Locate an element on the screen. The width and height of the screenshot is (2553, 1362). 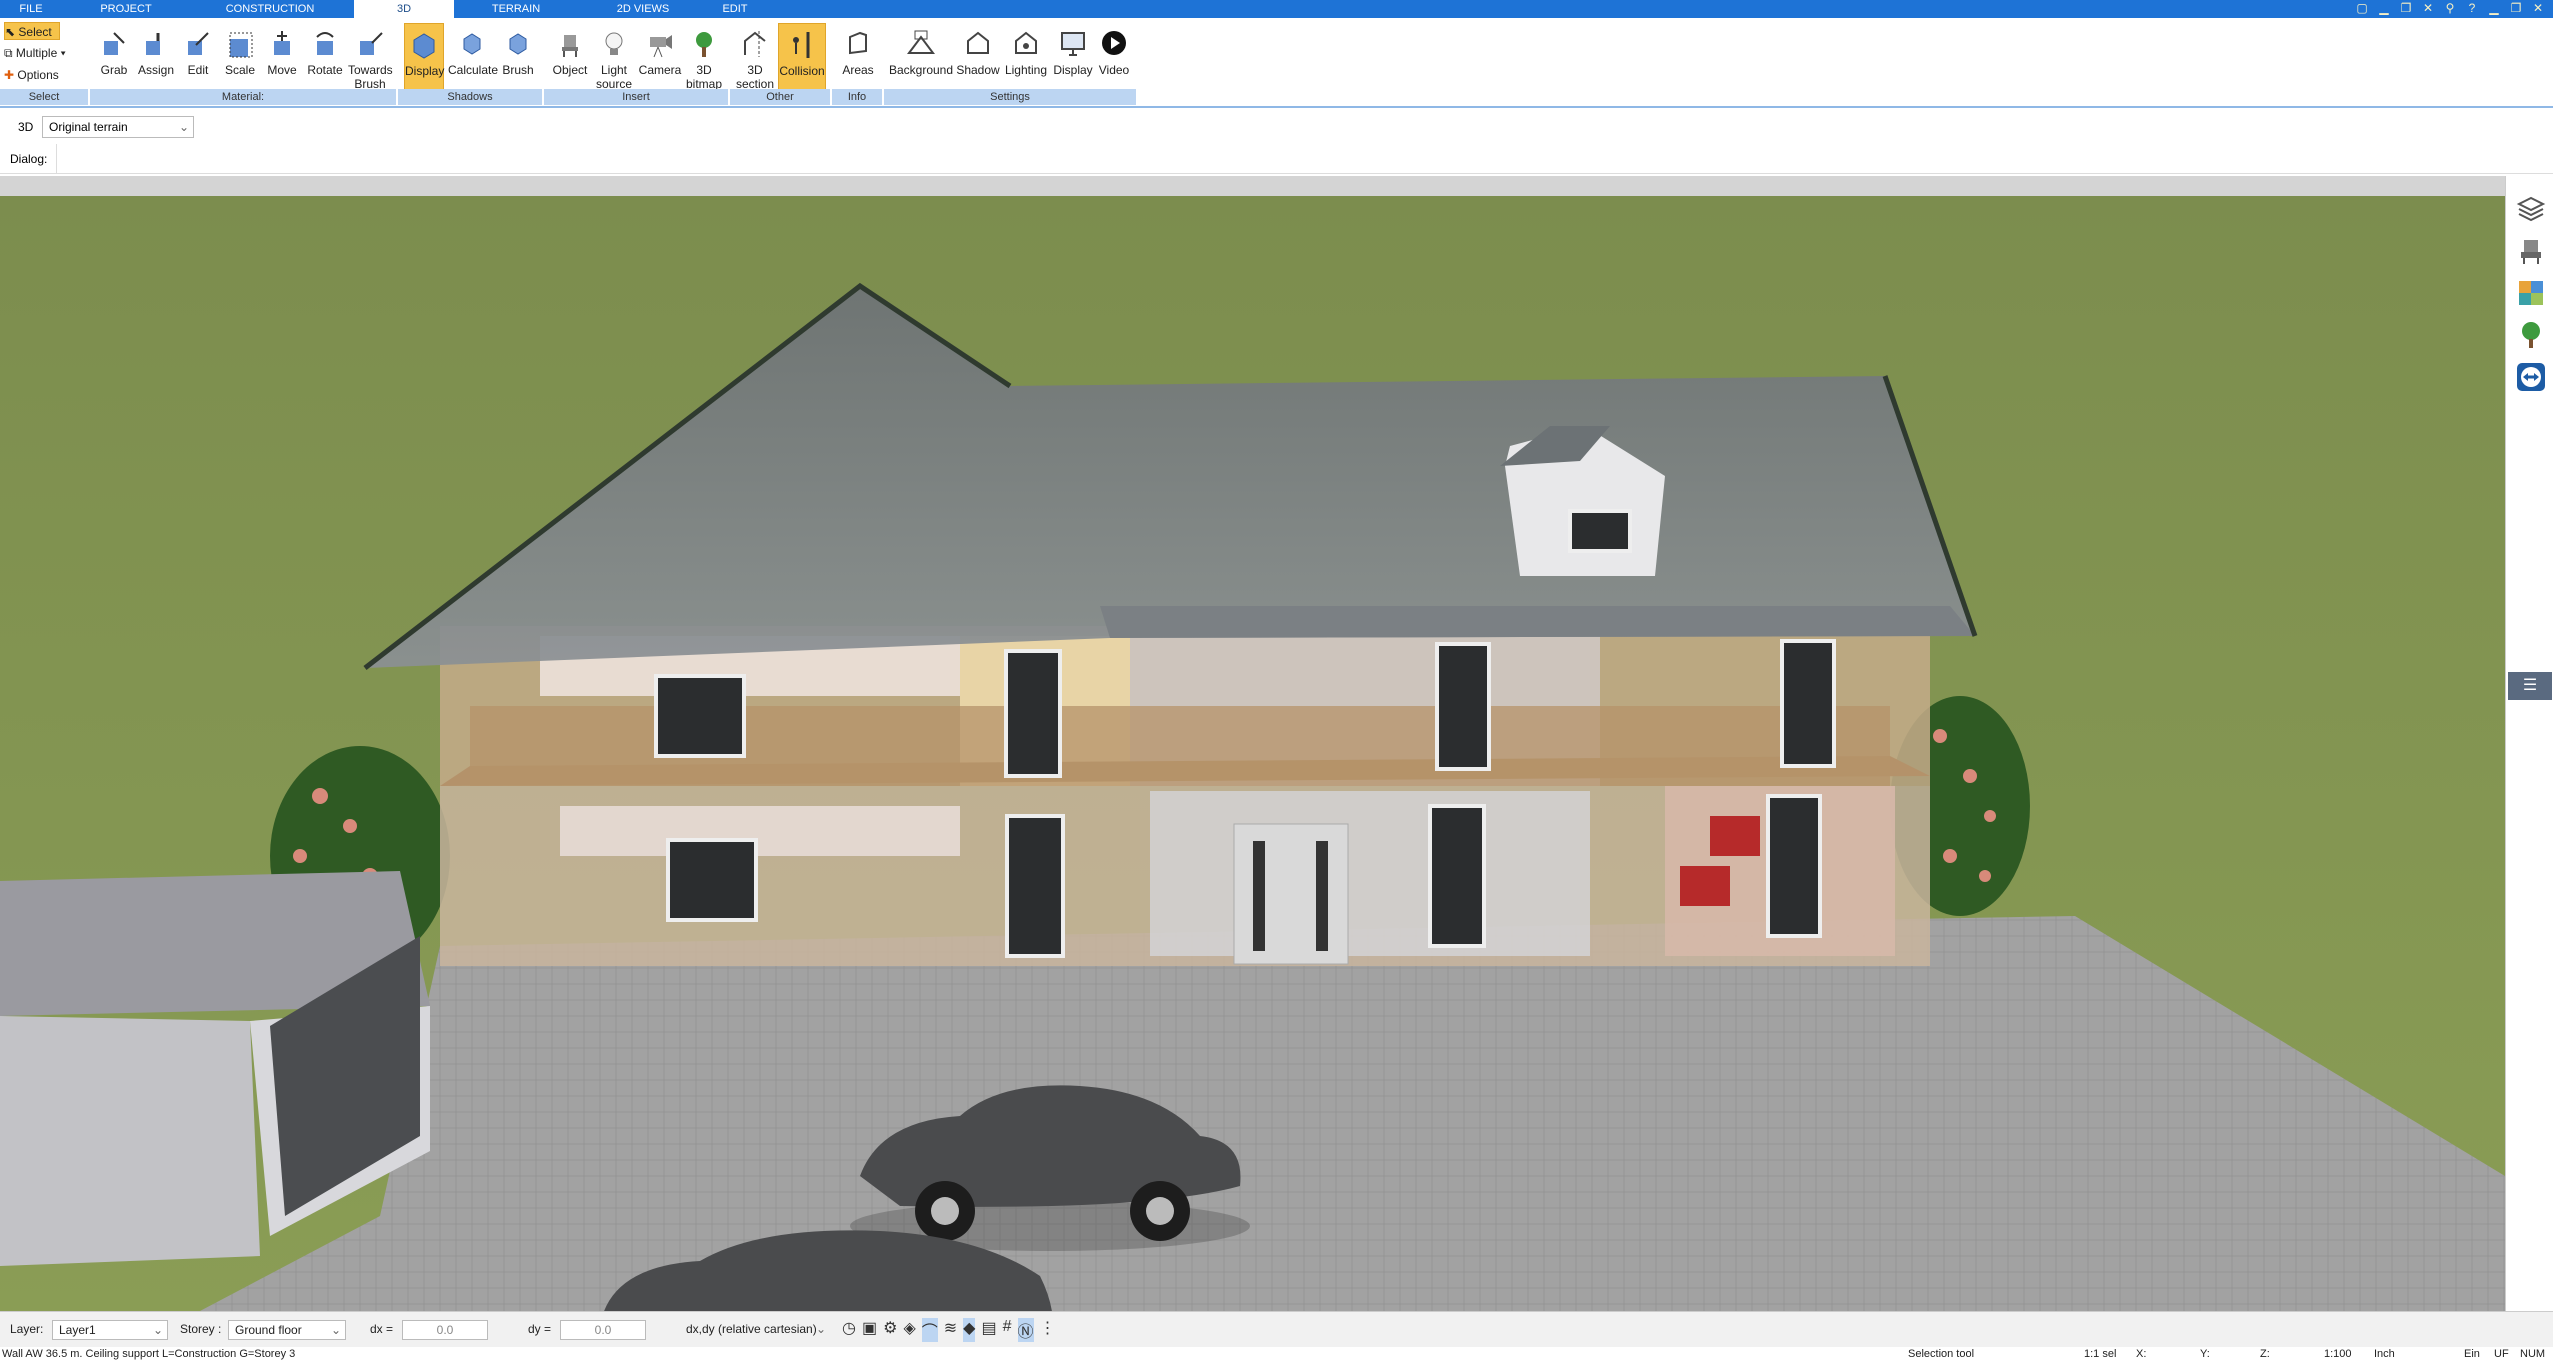
view-mode-row: 3D Original terrain ⌄ is located at coordinates (1276, 127).